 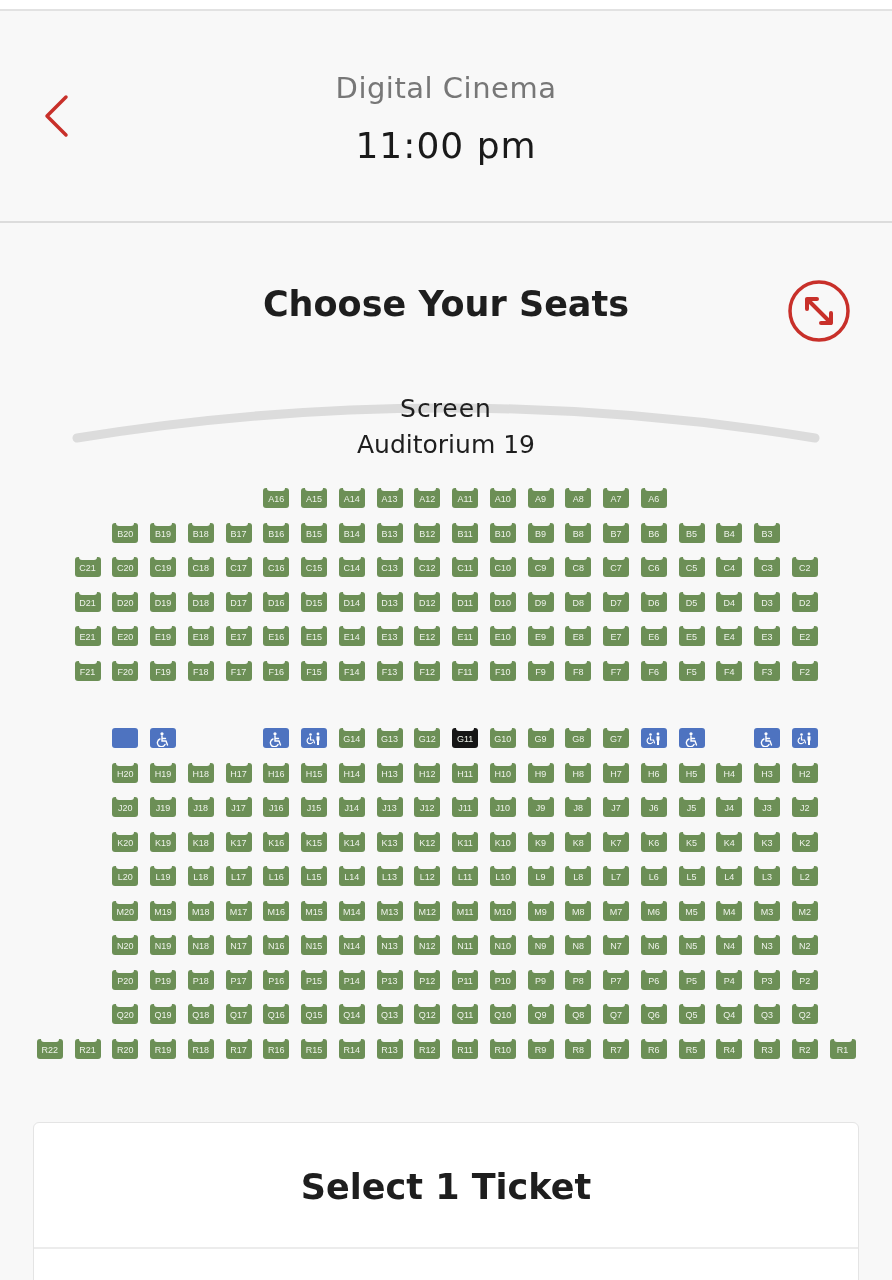 What do you see at coordinates (276, 945) in the screenshot?
I see `seat: N16` at bounding box center [276, 945].